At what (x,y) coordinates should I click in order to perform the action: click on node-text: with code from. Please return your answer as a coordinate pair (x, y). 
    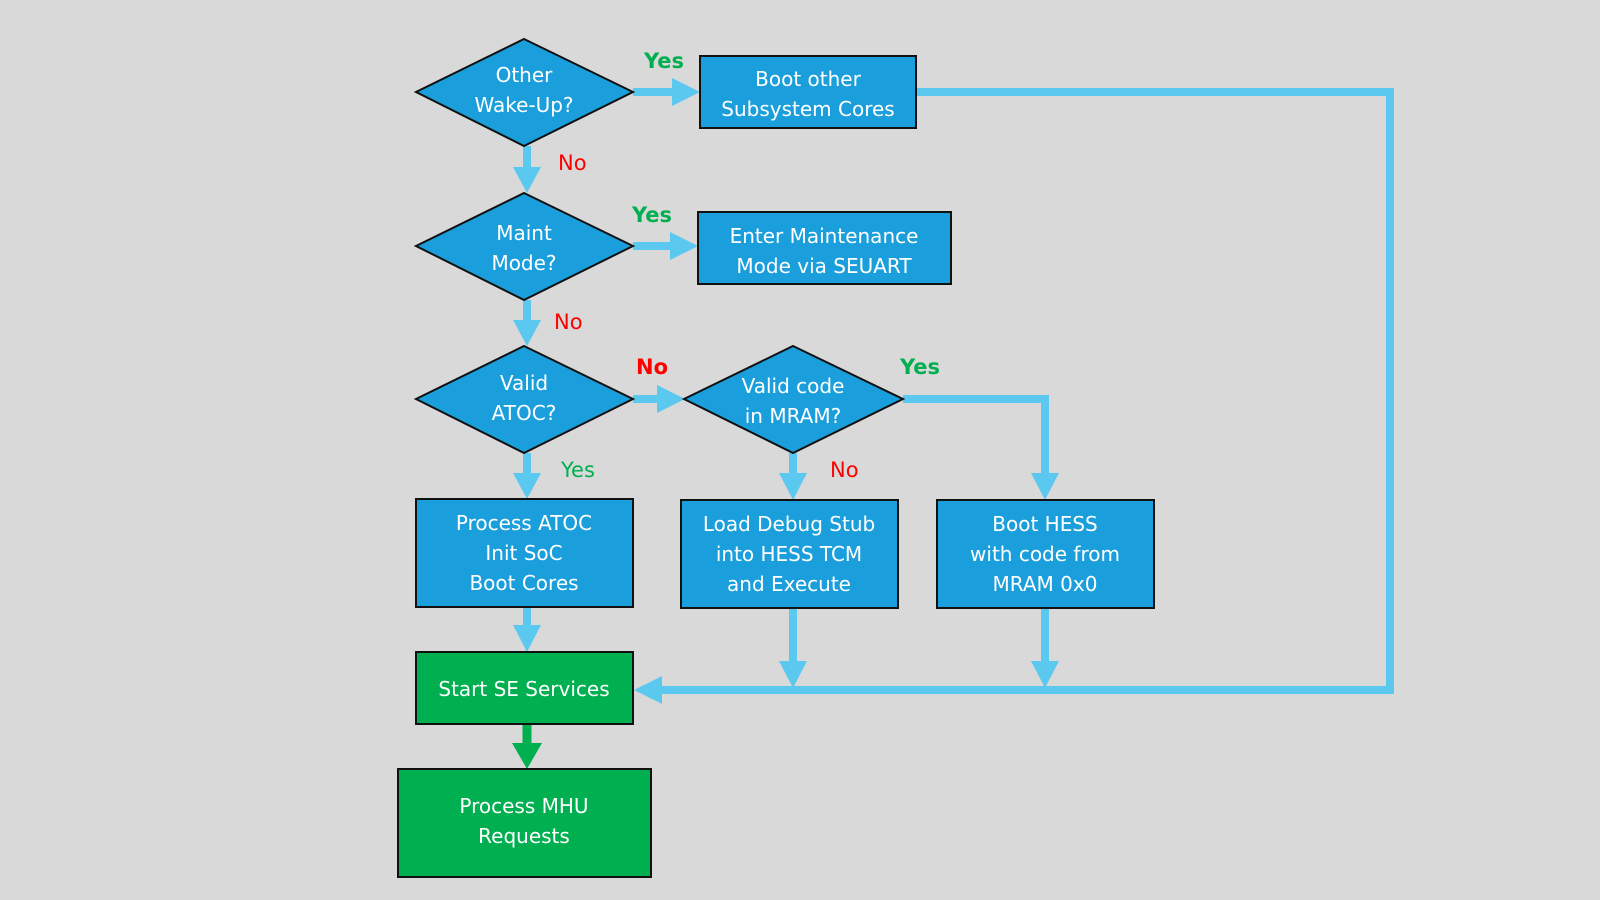
    Looking at the image, I should click on (1045, 554).